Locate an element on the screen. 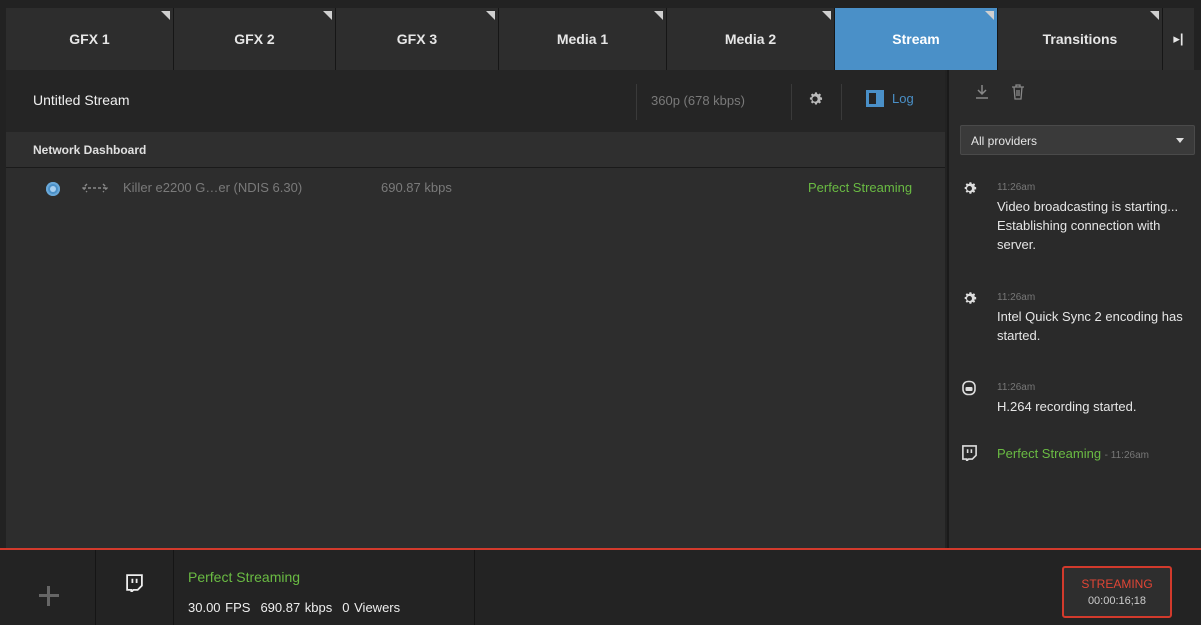 This screenshot has height=625, width=1201. log-status: Perfect Streaming - 11:26am is located at coordinates (1073, 453).